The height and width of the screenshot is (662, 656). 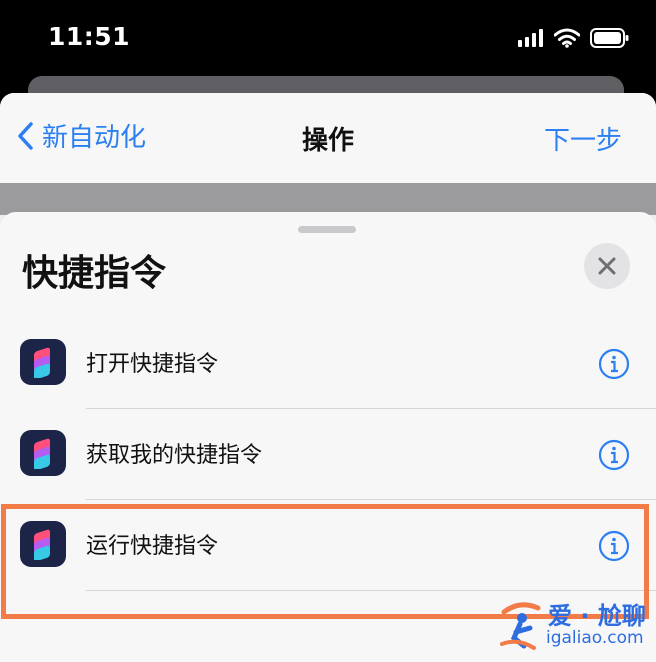 What do you see at coordinates (327, 229) in the screenshot?
I see `sheet-grabber` at bounding box center [327, 229].